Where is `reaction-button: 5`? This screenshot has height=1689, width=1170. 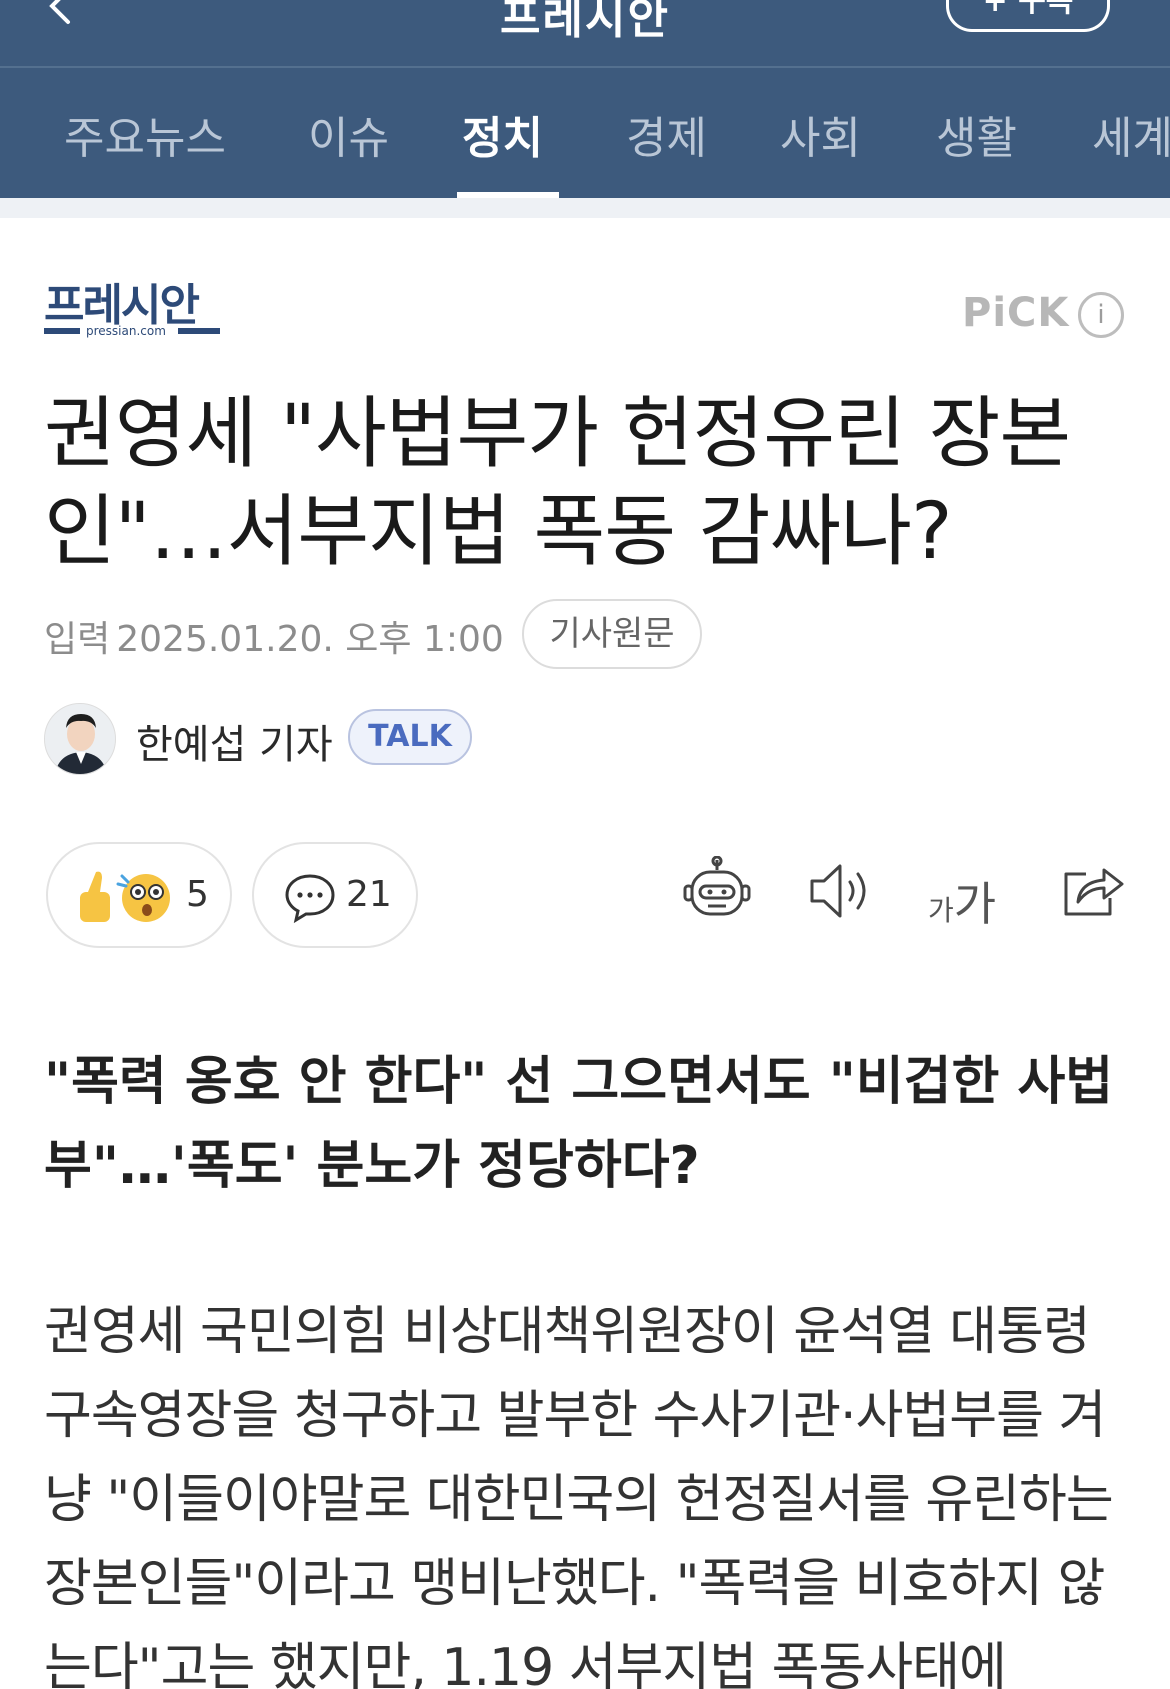
reaction-button: 5 is located at coordinates (139, 895).